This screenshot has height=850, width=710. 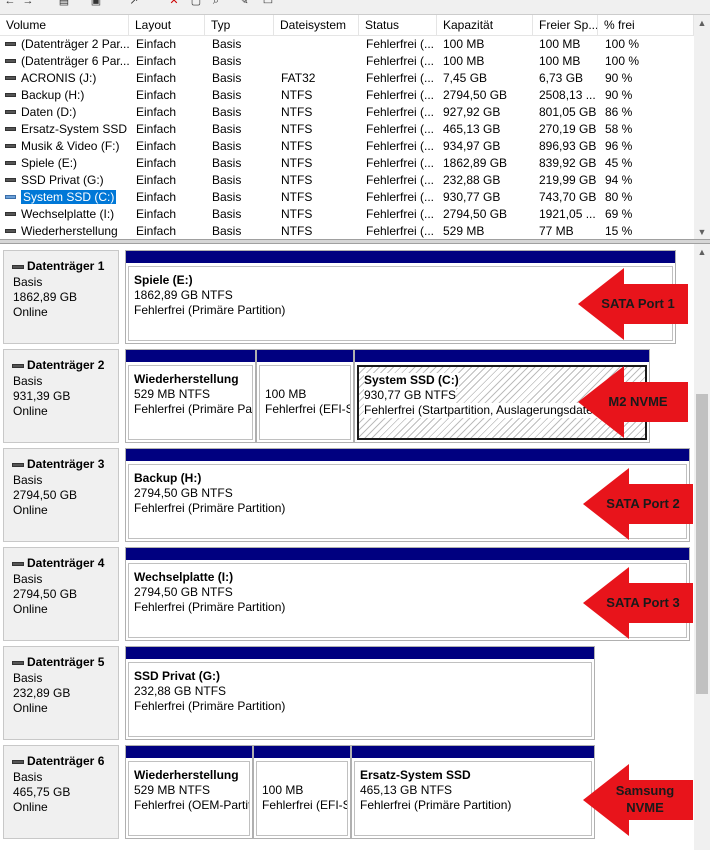 I want to click on connect-icon: ↗, so click(x=134, y=3).